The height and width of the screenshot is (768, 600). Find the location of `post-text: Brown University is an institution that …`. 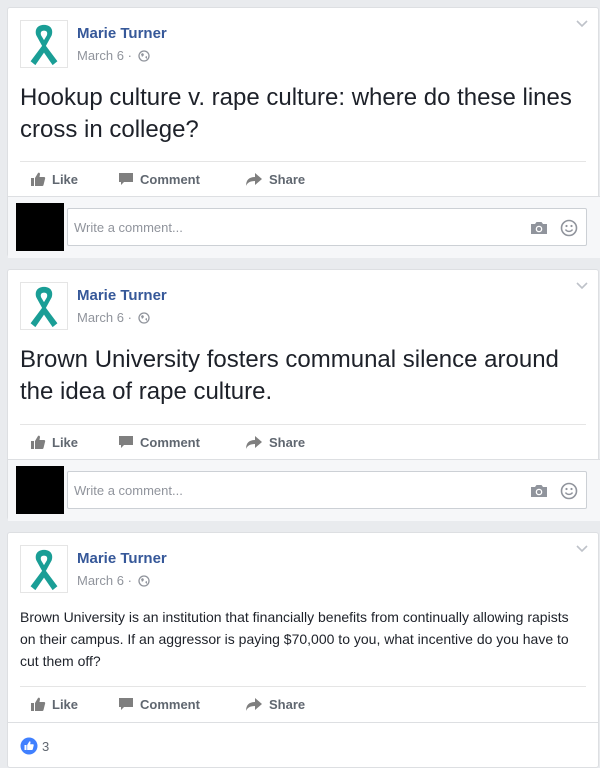

post-text: Brown University is an institution that … is located at coordinates (294, 639).